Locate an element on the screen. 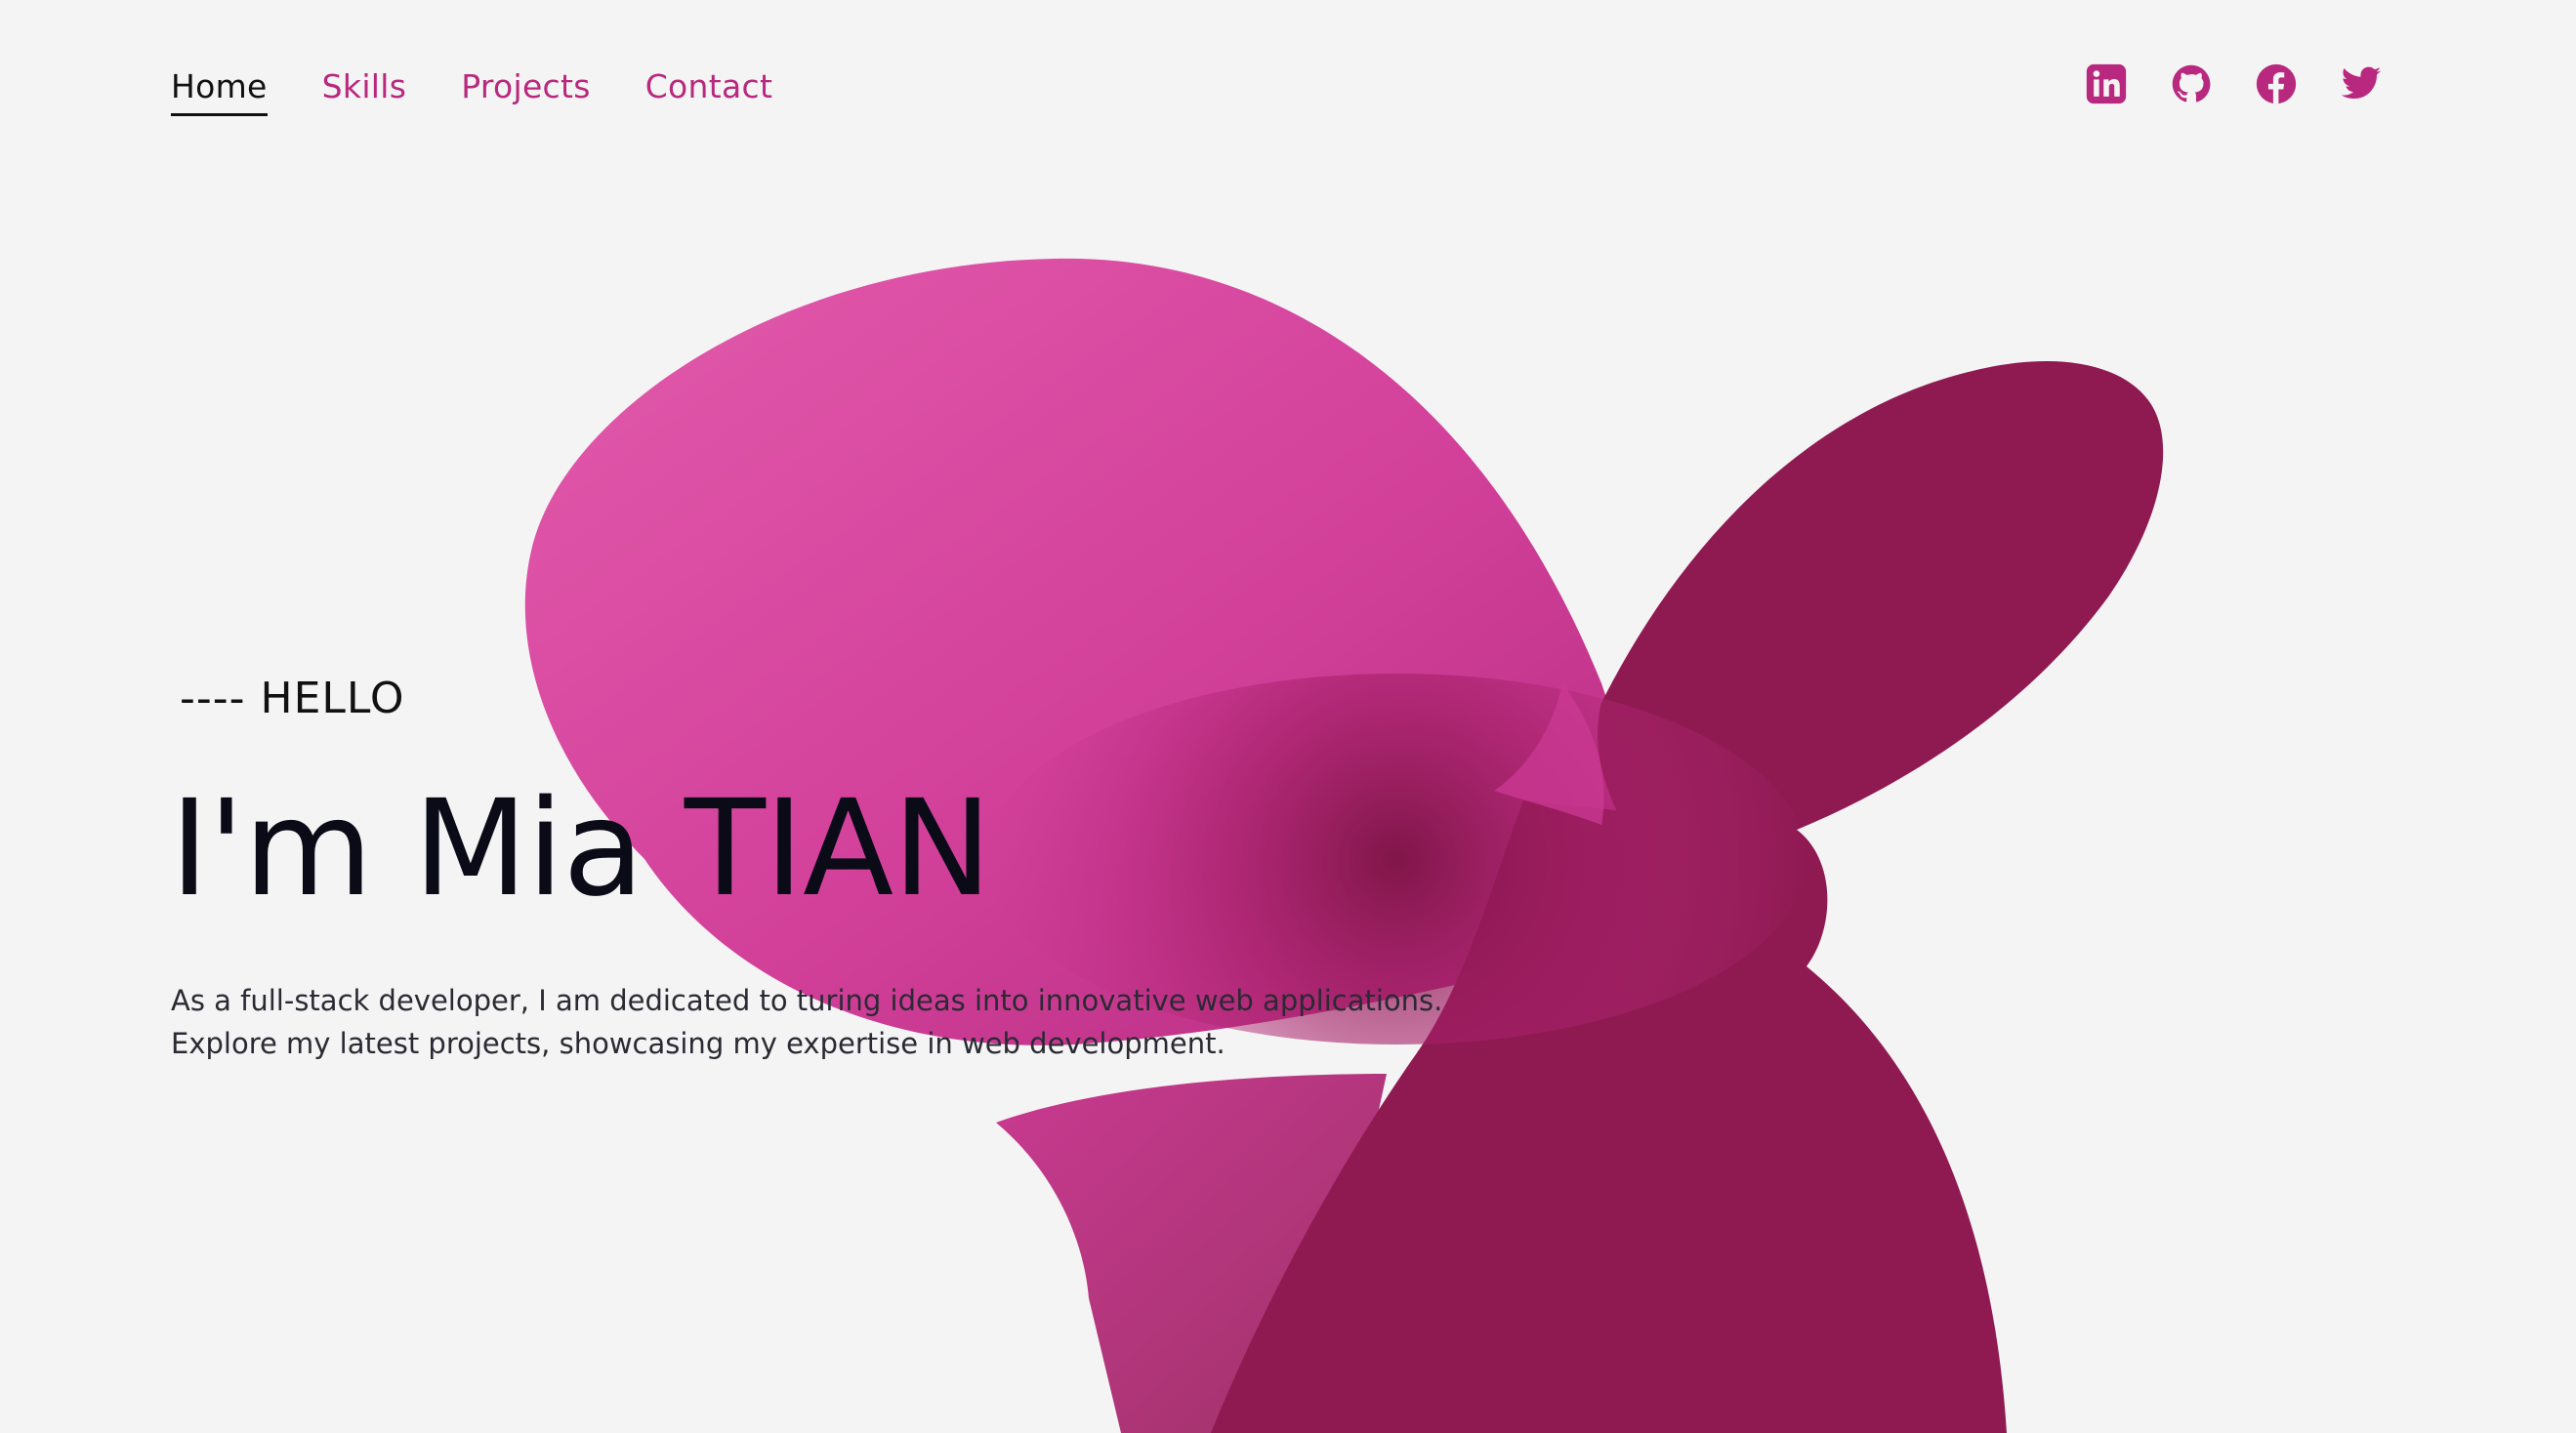 This screenshot has height=1433, width=2576. hero-eyebrow: ---- HELLO is located at coordinates (292, 698).